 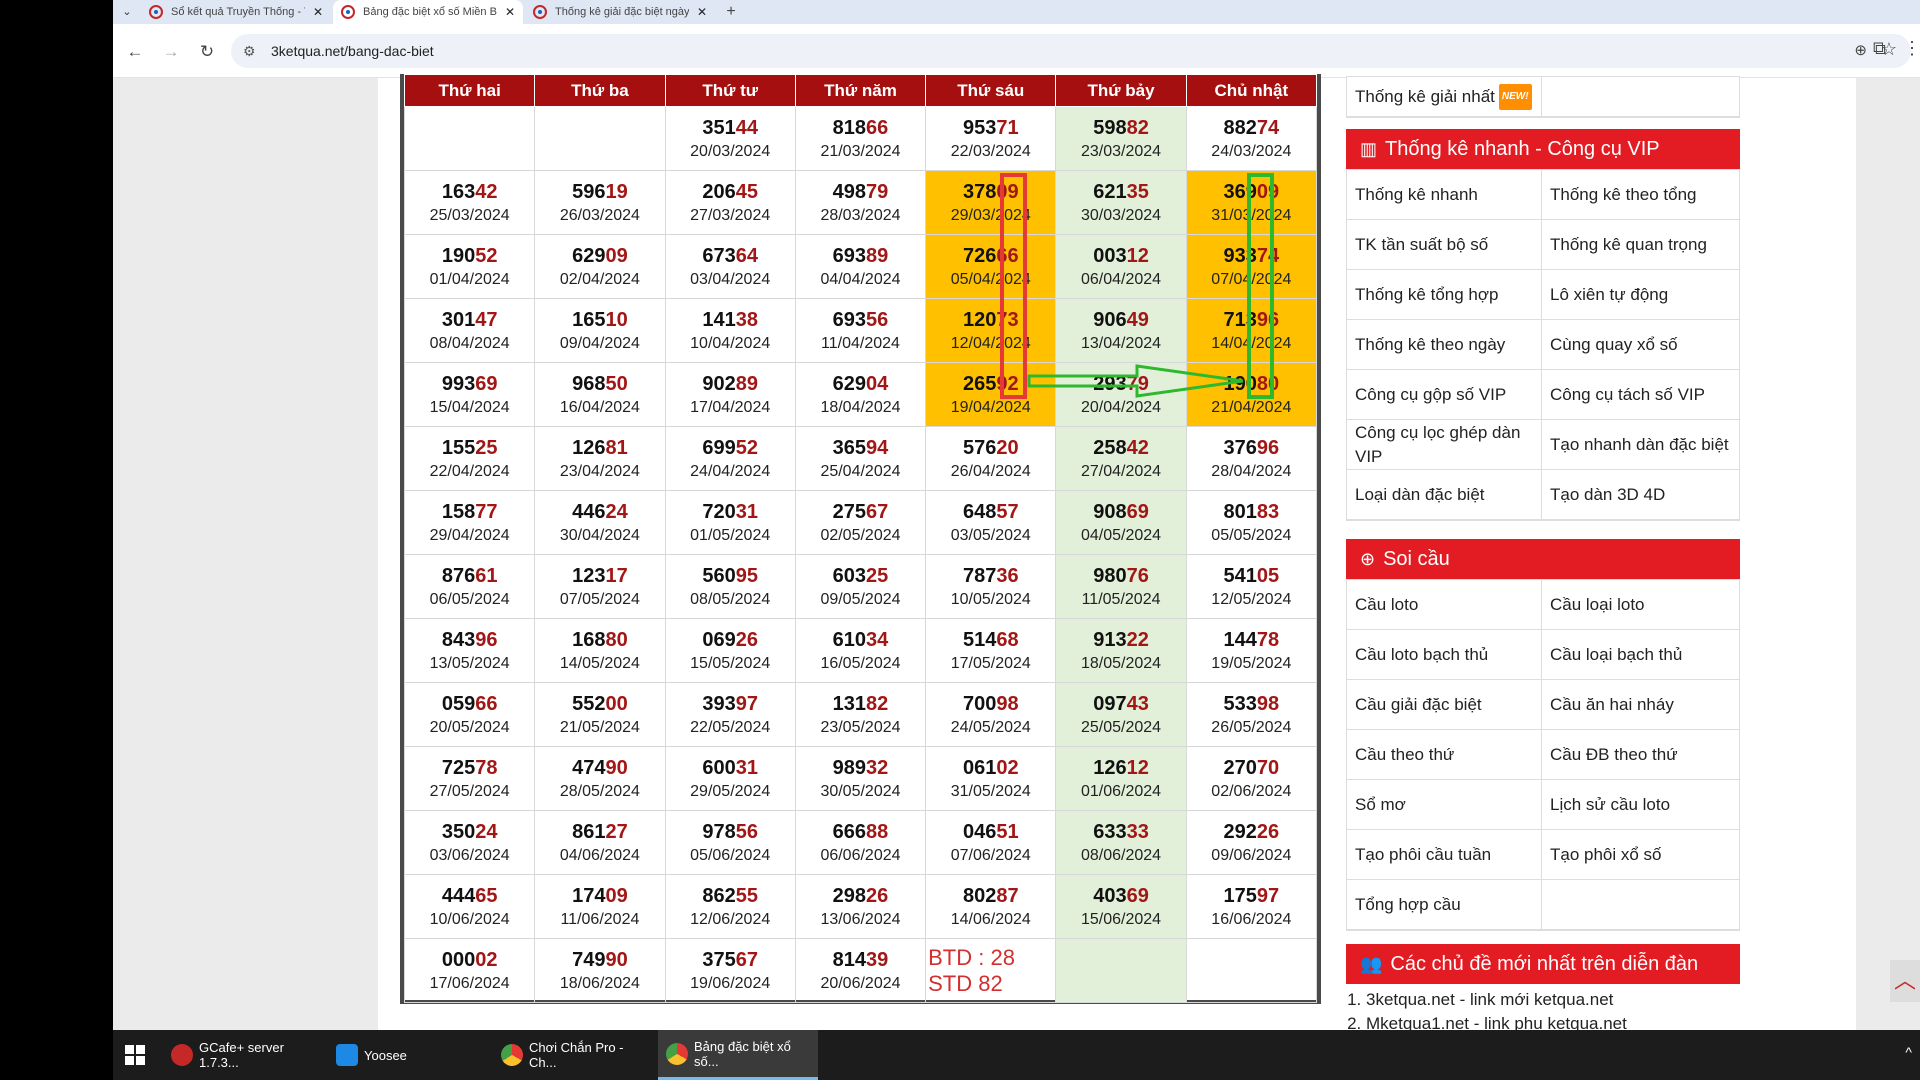 What do you see at coordinates (1640, 655) in the screenshot?
I see `sidebar-link: Cầu loại bạch thủ` at bounding box center [1640, 655].